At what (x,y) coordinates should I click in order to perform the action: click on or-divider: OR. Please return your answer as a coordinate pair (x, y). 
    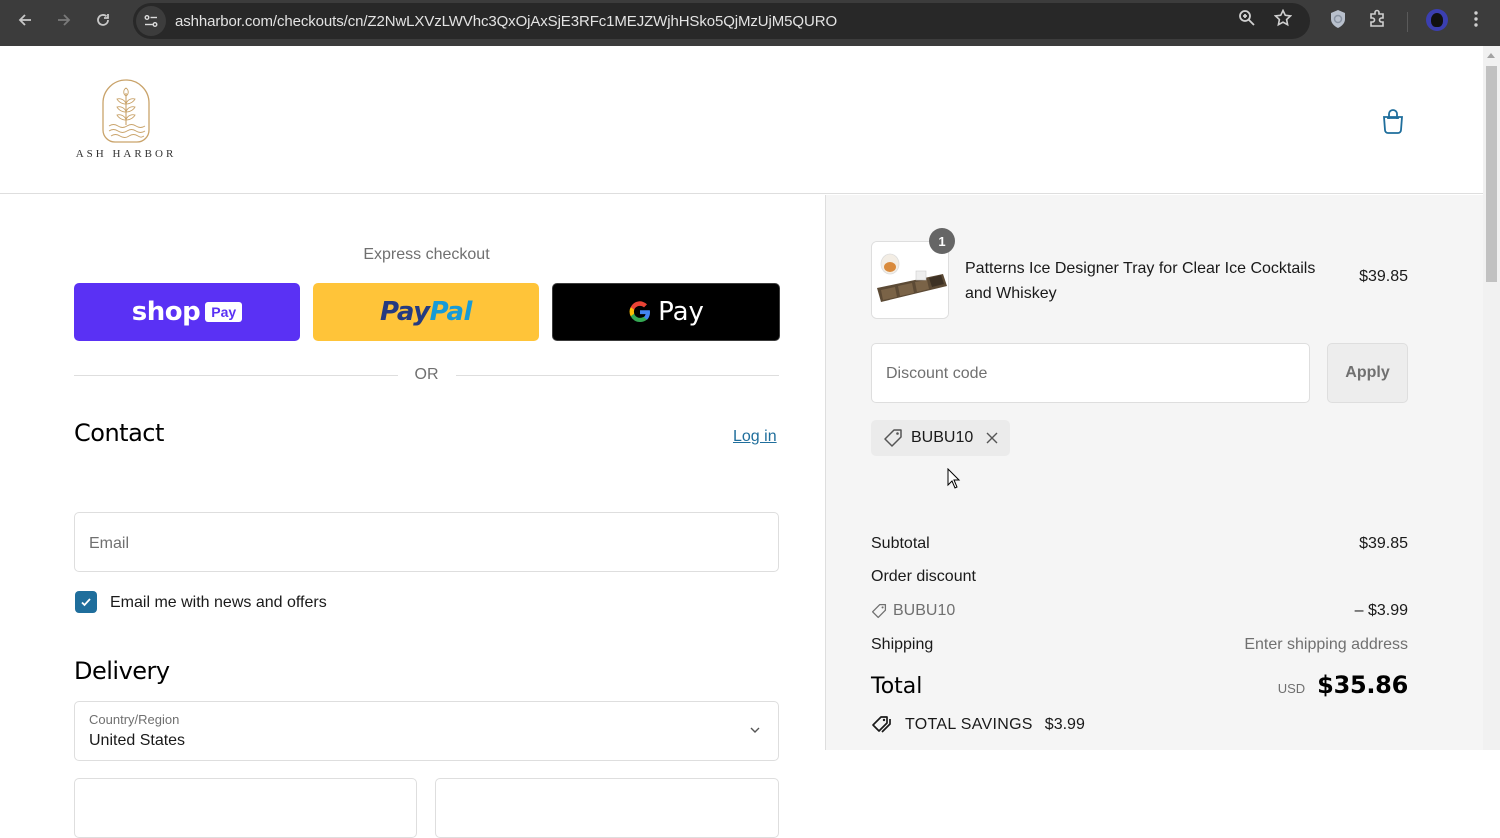
    Looking at the image, I should click on (426, 375).